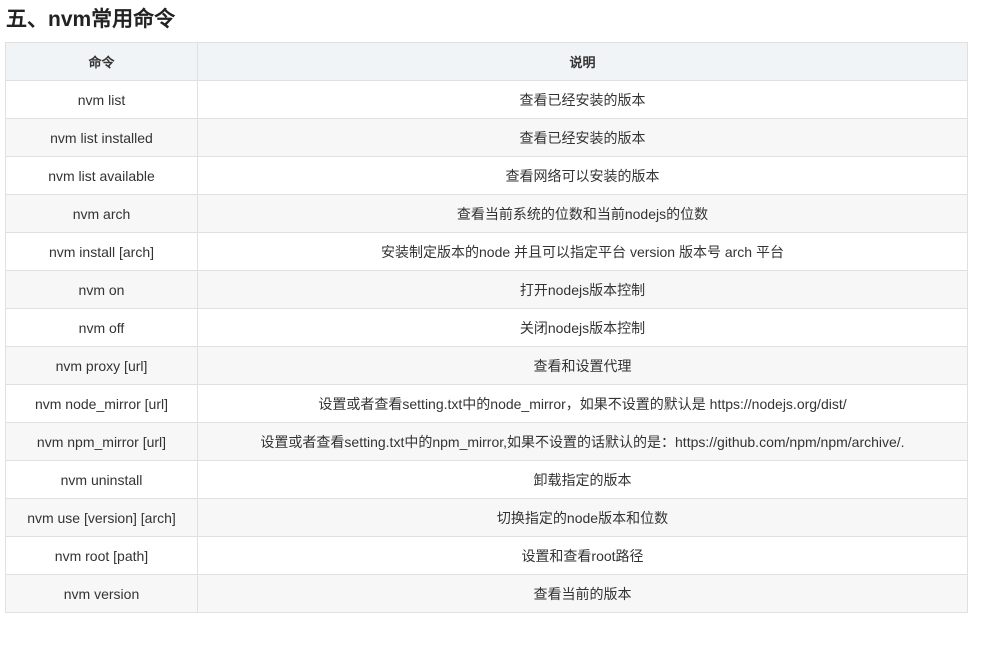 The height and width of the screenshot is (647, 983). I want to click on command-cell: nvm install [arch], so click(101, 251).